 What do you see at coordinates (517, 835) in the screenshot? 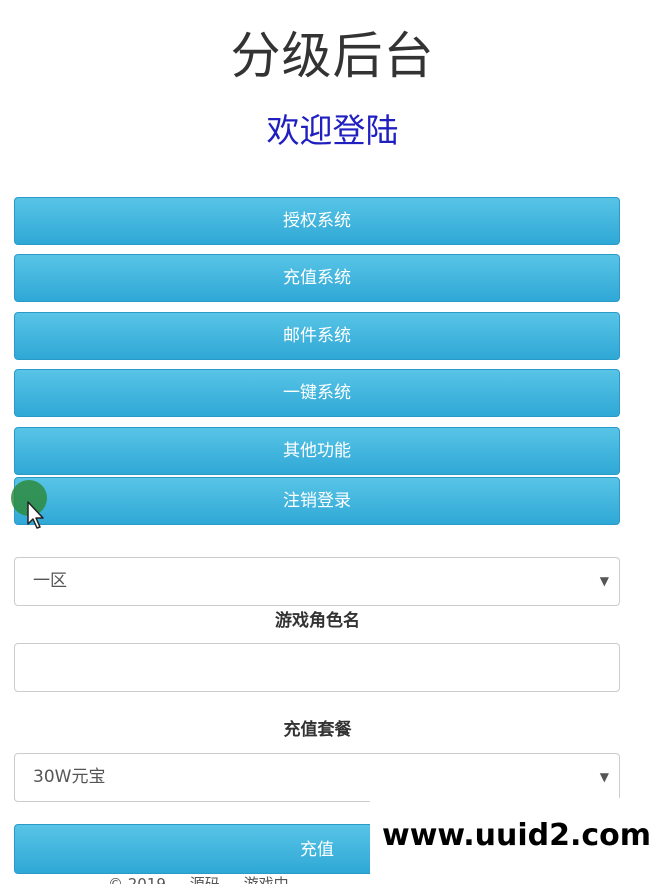
I see `watermark-text: www.uuid2.com` at bounding box center [517, 835].